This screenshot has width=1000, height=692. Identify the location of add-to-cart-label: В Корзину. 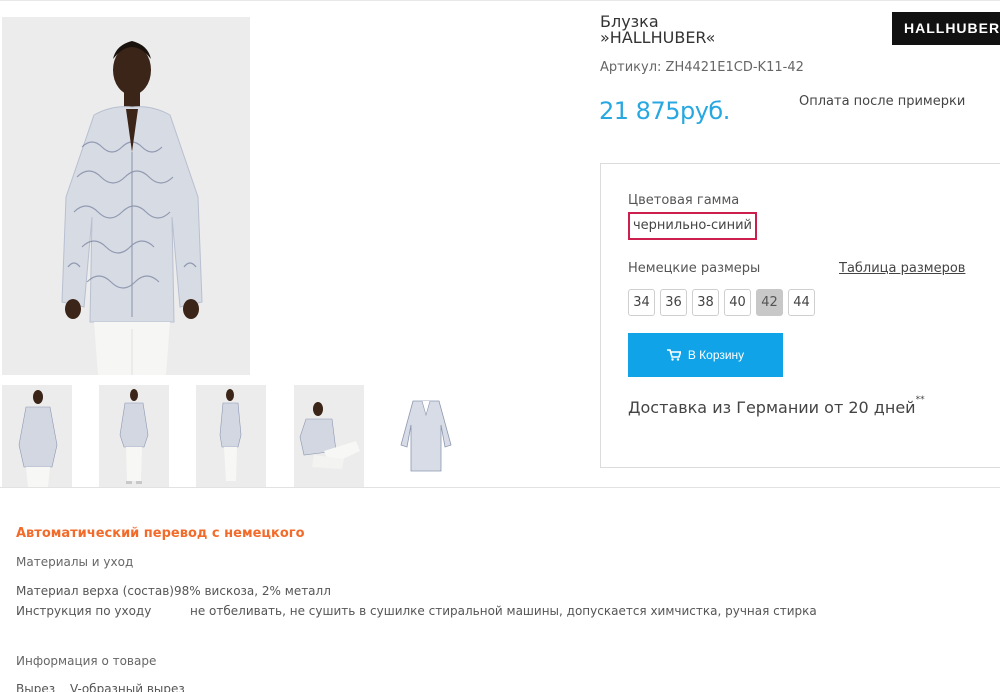
(716, 355).